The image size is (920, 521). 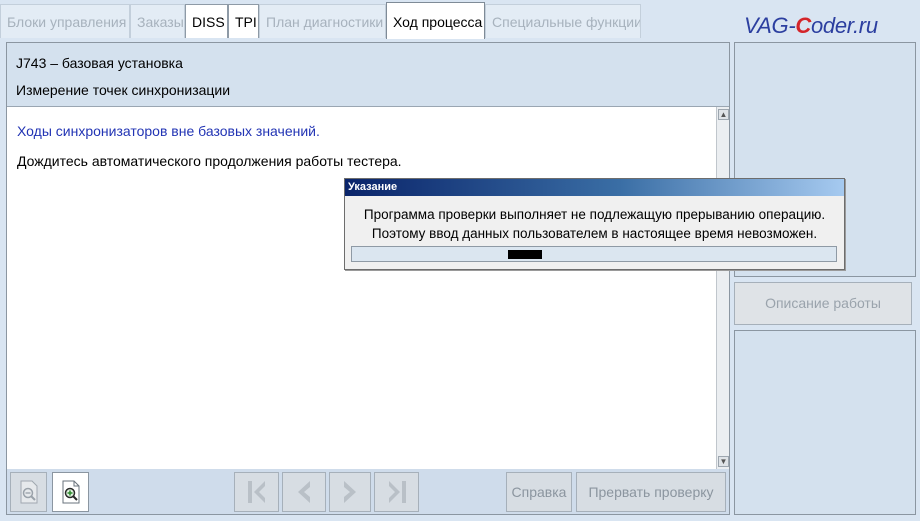 I want to click on bottom-toolbar: Справка Прервать проверку, so click(x=368, y=491).